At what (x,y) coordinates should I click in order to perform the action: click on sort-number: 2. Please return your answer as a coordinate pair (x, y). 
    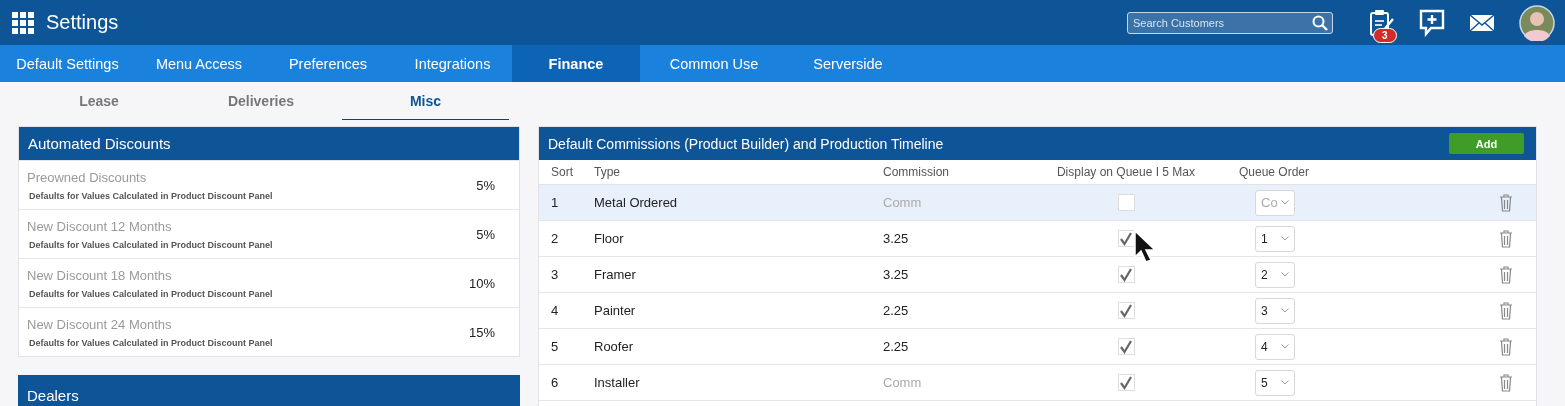
    Looking at the image, I should click on (555, 238).